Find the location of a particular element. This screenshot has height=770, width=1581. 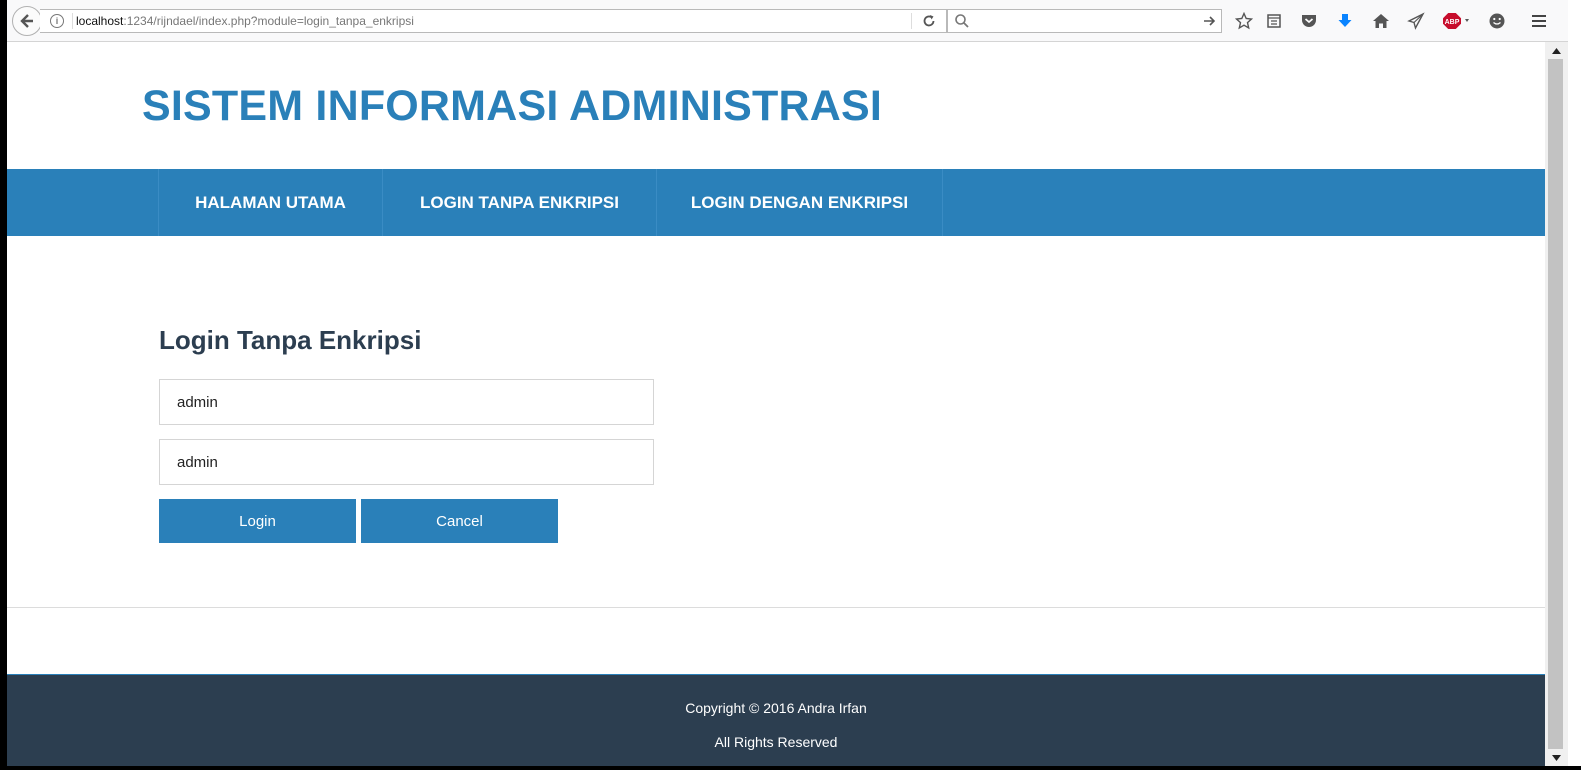

vertical-scrollbar is located at coordinates (1556, 404).